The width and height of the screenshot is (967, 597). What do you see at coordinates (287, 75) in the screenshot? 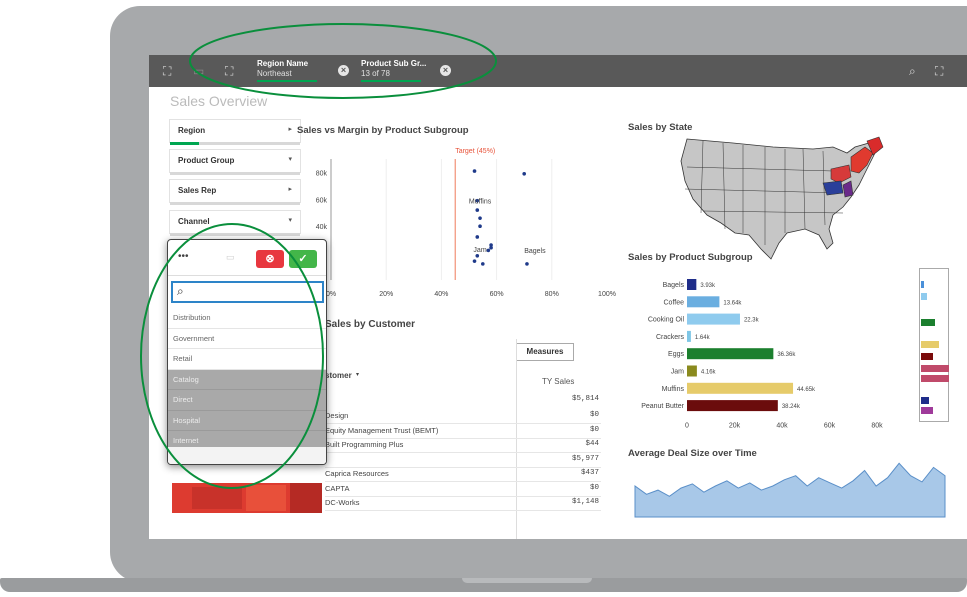
I see `chip-value: Northeast` at bounding box center [287, 75].